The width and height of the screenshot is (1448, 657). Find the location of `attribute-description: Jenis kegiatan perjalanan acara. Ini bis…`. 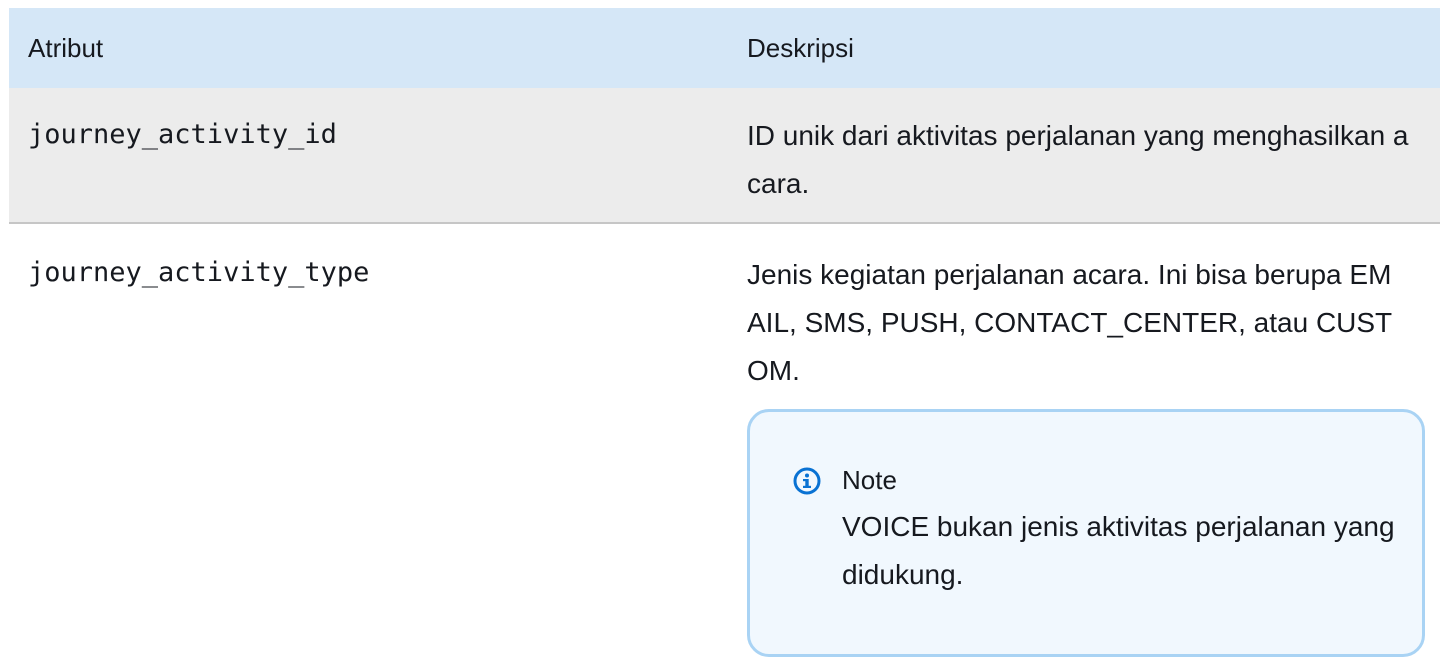

attribute-description: Jenis kegiatan perjalanan acara. Ini bis… is located at coordinates (1070, 322).